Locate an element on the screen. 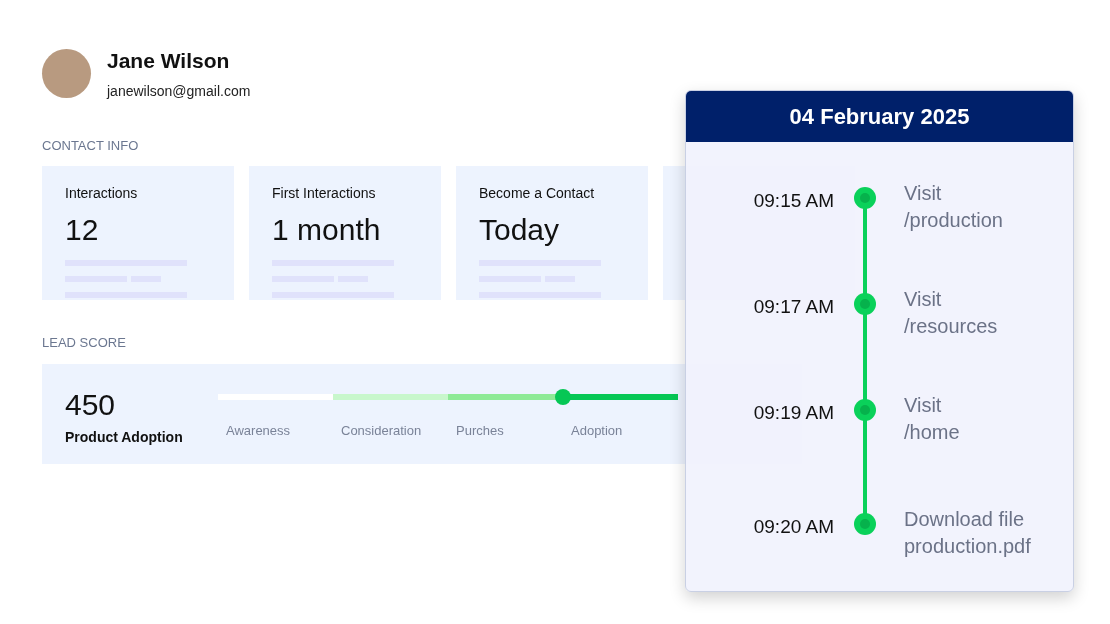  timeline-date: 04 February 2025 is located at coordinates (879, 117).